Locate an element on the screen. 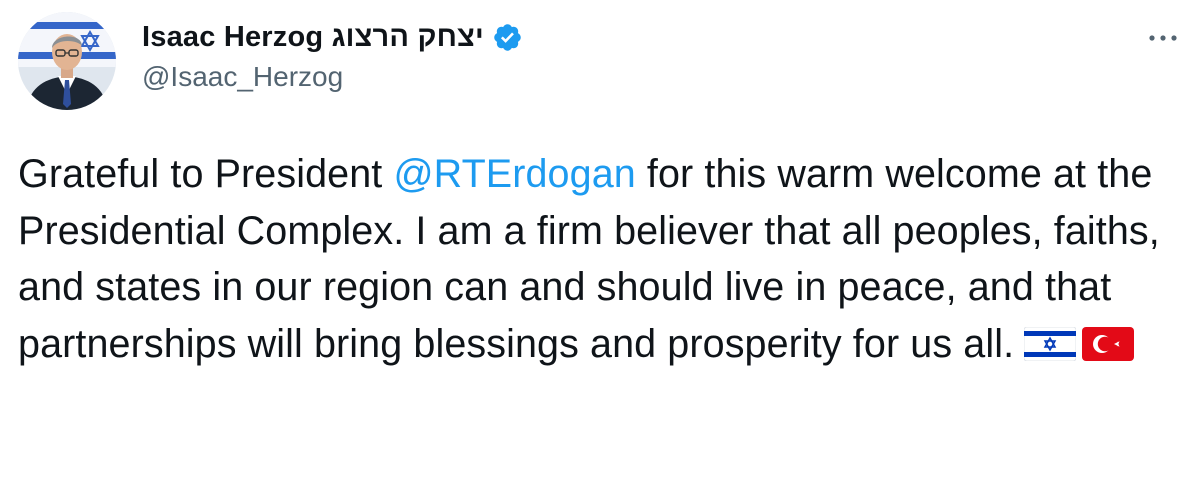 Image resolution: width=1200 pixels, height=504 pixels. avatar-image is located at coordinates (67, 61).